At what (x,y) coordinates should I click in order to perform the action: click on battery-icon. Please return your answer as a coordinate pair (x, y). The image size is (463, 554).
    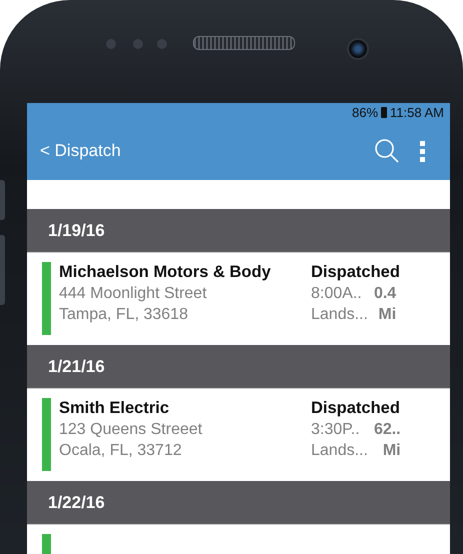
    Looking at the image, I should click on (384, 112).